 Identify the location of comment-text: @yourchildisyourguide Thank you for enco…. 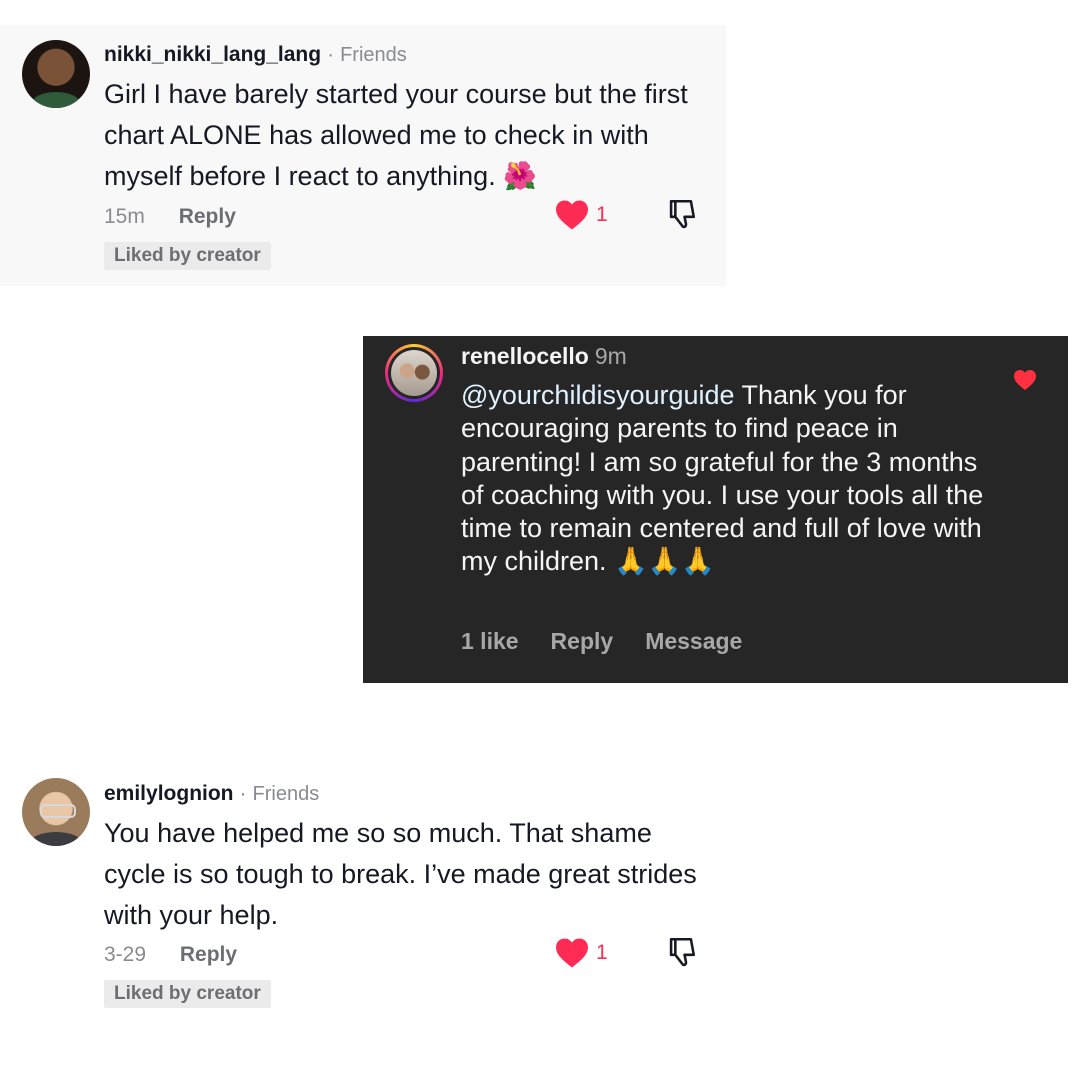
(722, 479).